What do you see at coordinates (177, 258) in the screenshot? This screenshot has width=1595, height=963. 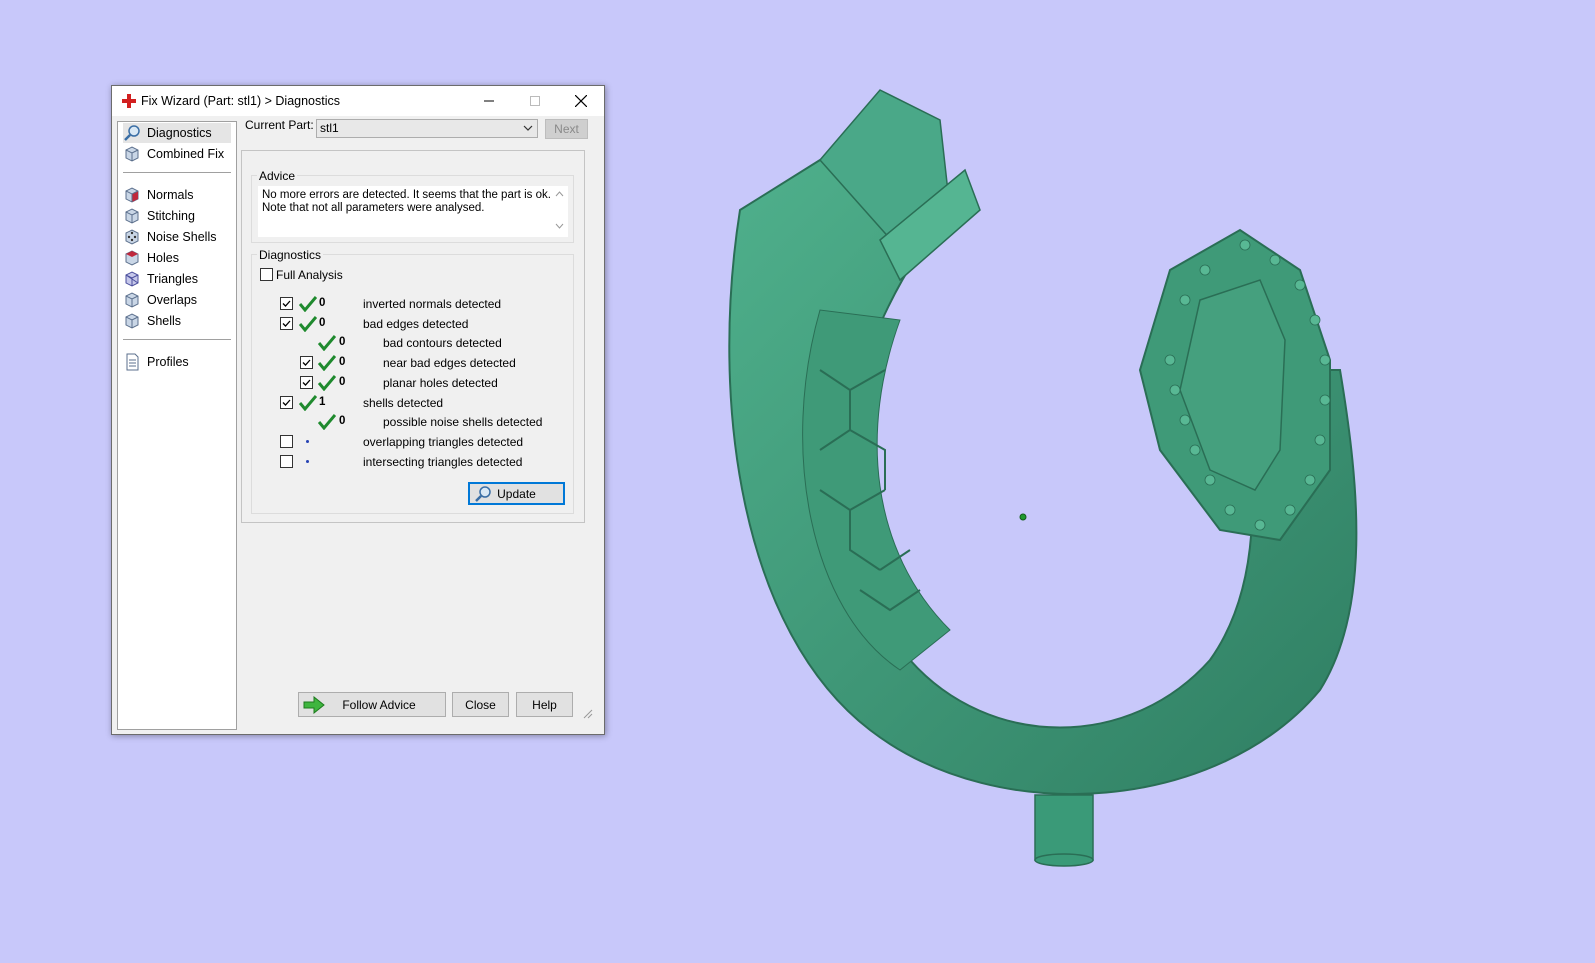 I see `sidebar-item-holes: Holes` at bounding box center [177, 258].